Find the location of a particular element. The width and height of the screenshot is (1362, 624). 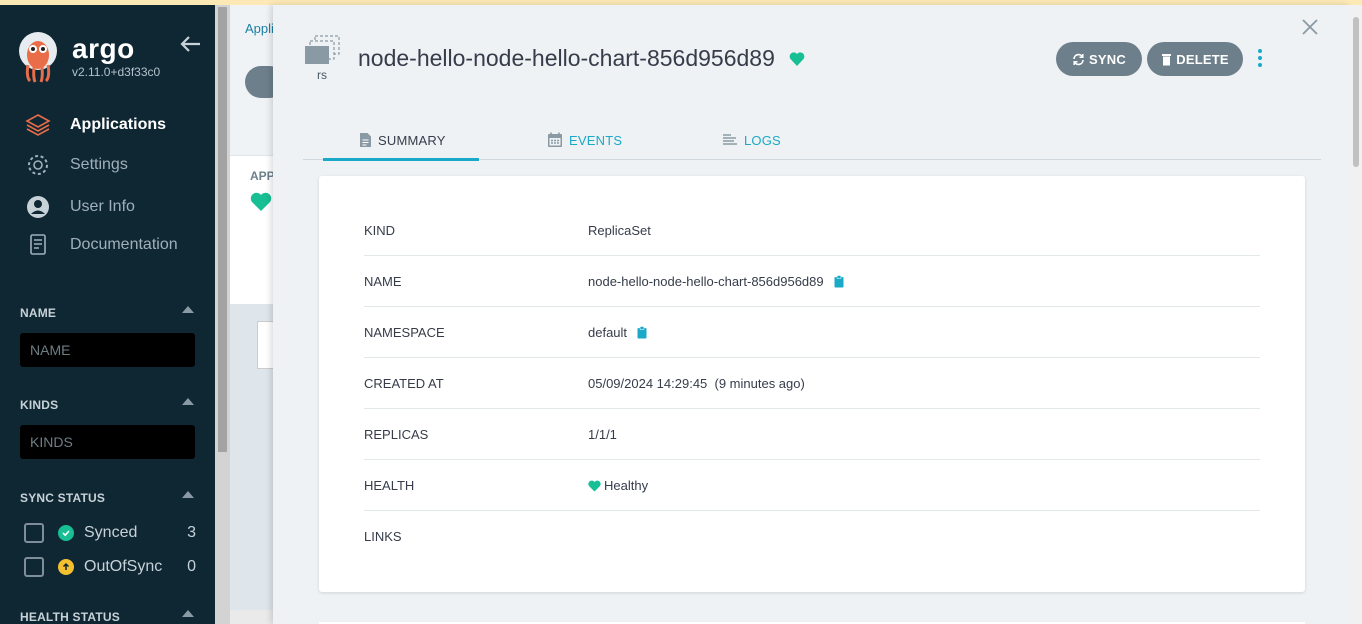

background-app-header: APP is located at coordinates (261, 176).